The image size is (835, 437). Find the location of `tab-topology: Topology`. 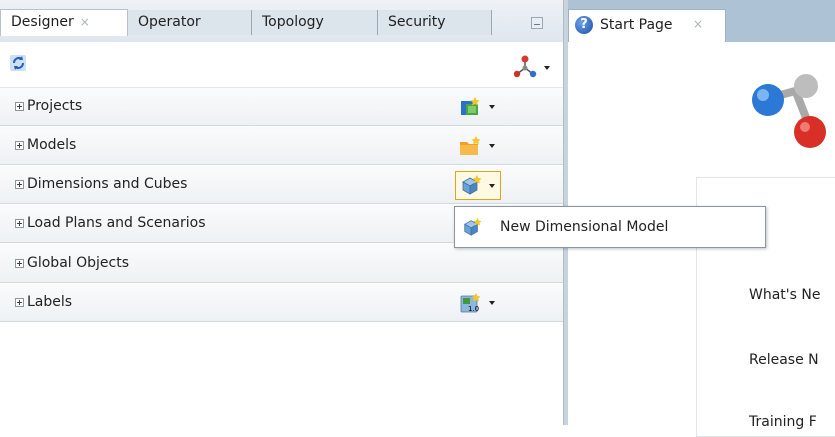

tab-topology: Topology is located at coordinates (315, 22).